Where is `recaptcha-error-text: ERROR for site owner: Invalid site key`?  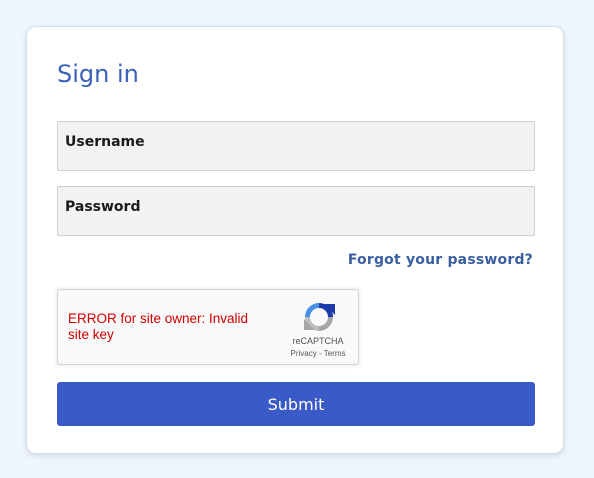
recaptcha-error-text: ERROR for site owner: Invalid site key is located at coordinates (158, 326).